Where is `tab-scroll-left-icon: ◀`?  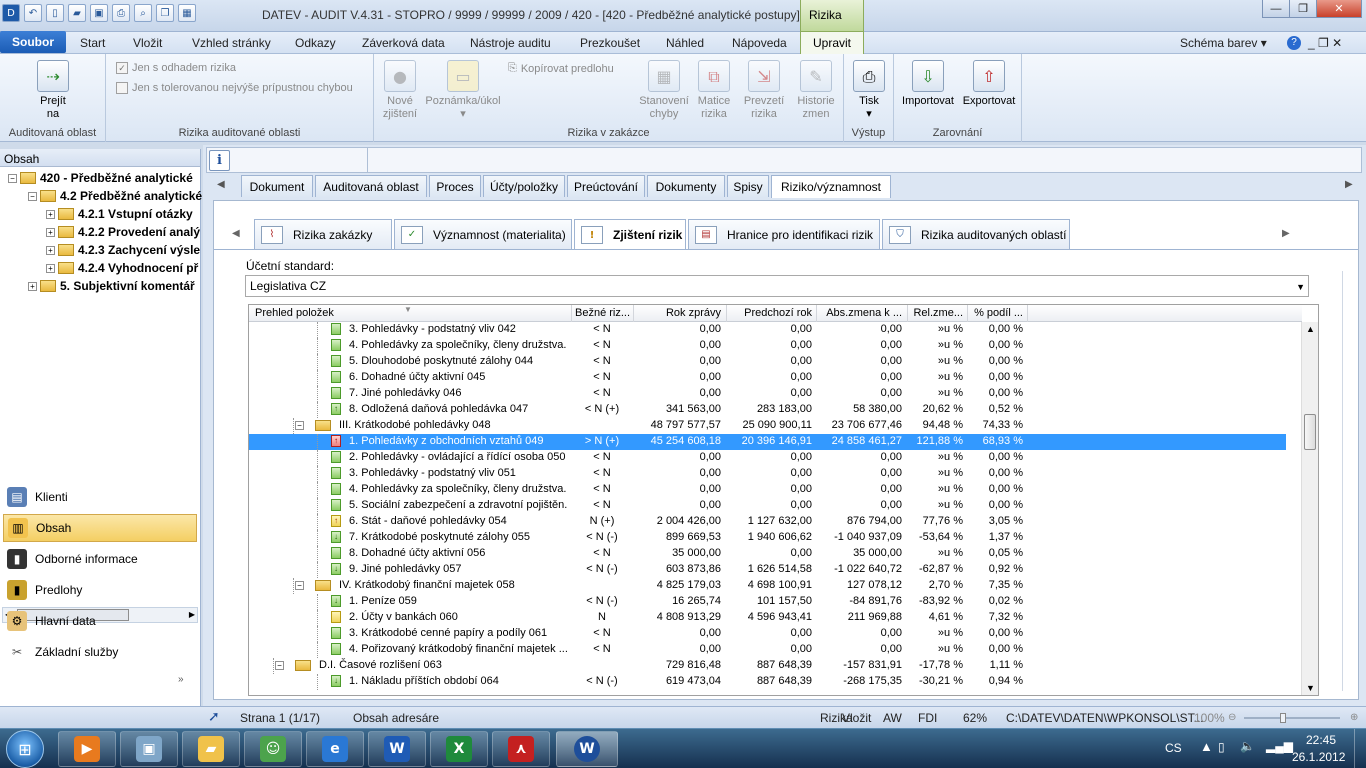 tab-scroll-left-icon: ◀ is located at coordinates (221, 184).